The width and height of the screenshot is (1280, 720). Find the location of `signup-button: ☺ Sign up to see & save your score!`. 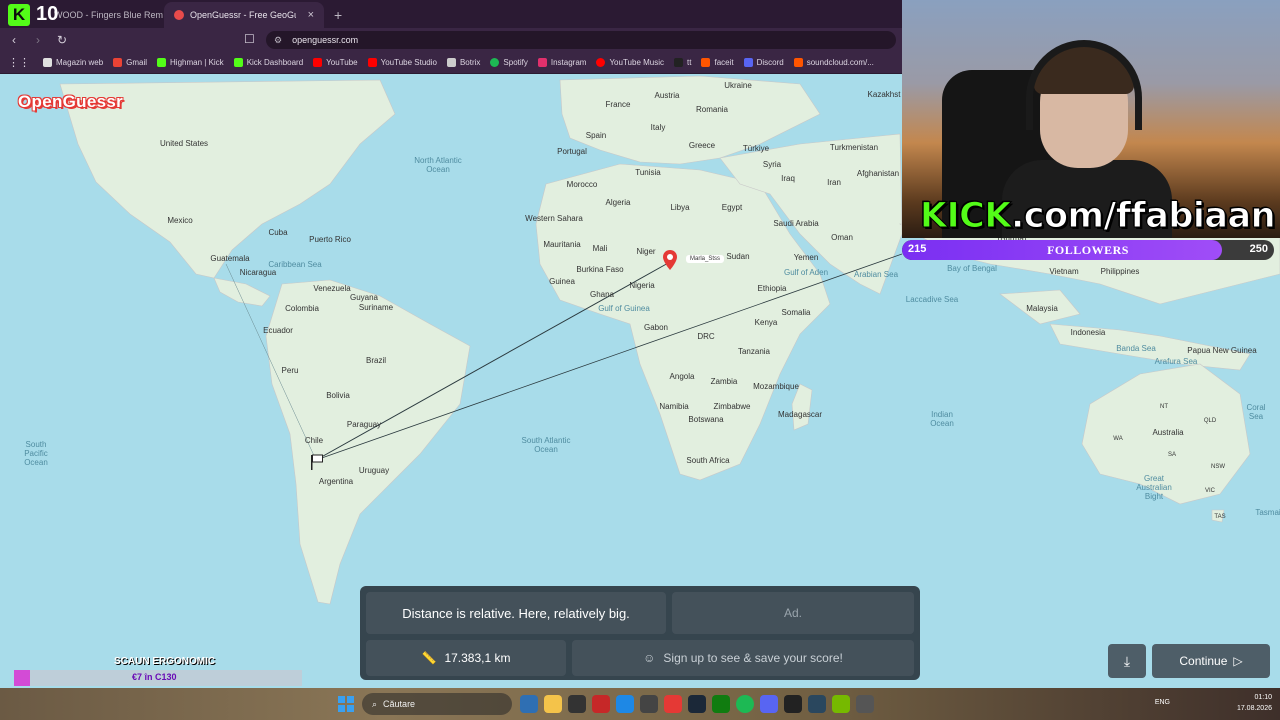

signup-button: ☺ Sign up to see & save your score! is located at coordinates (743, 658).